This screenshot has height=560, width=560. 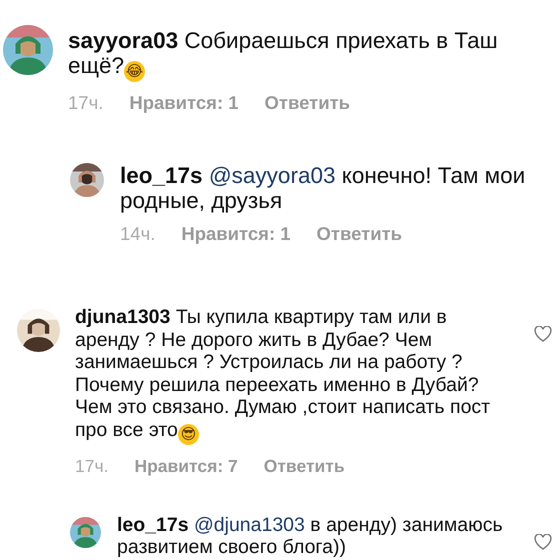 I want to click on mention-link: @sayyora03, so click(x=272, y=175).